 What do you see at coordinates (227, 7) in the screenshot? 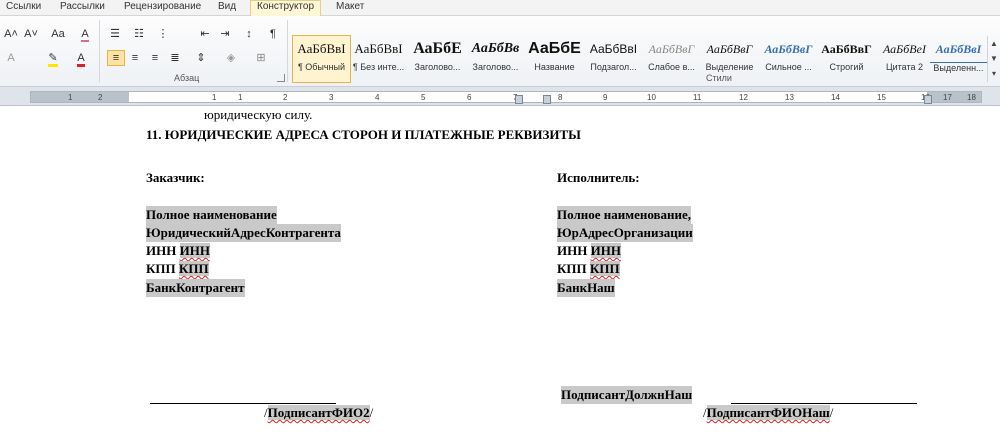
I see `tab-view: Вид` at bounding box center [227, 7].